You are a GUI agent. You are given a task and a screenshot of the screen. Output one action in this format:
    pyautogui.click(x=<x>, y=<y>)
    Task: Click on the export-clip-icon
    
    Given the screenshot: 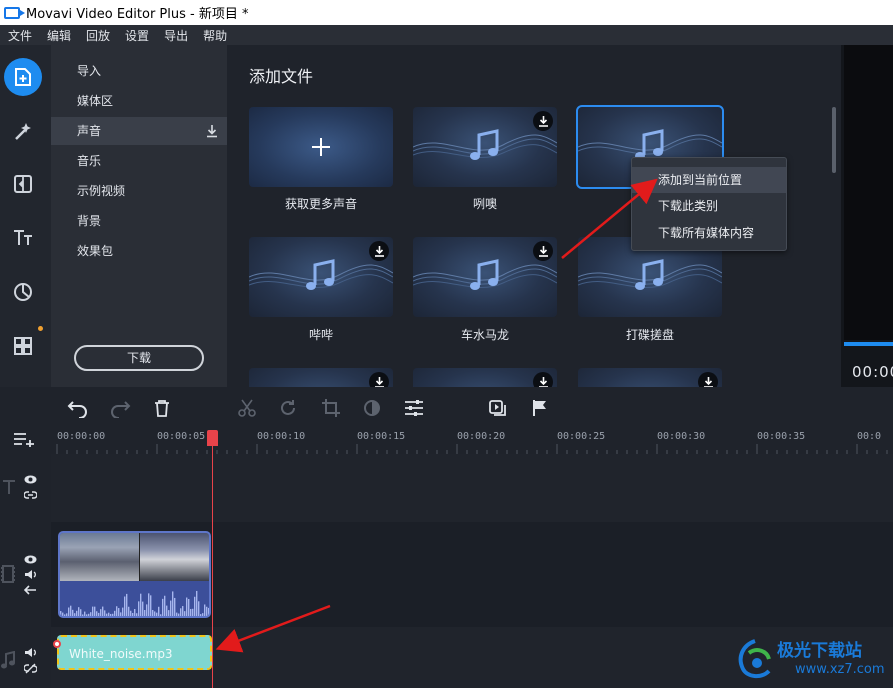 What is the action you would take?
    pyautogui.click(x=497, y=408)
    